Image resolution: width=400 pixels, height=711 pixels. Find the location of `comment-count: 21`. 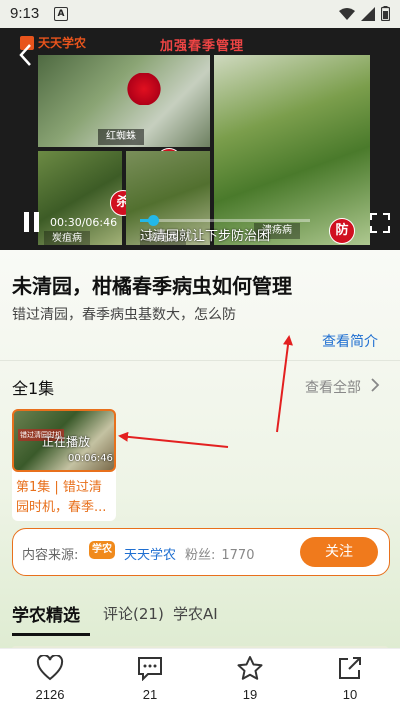

comment-count: 21 is located at coordinates (150, 694).